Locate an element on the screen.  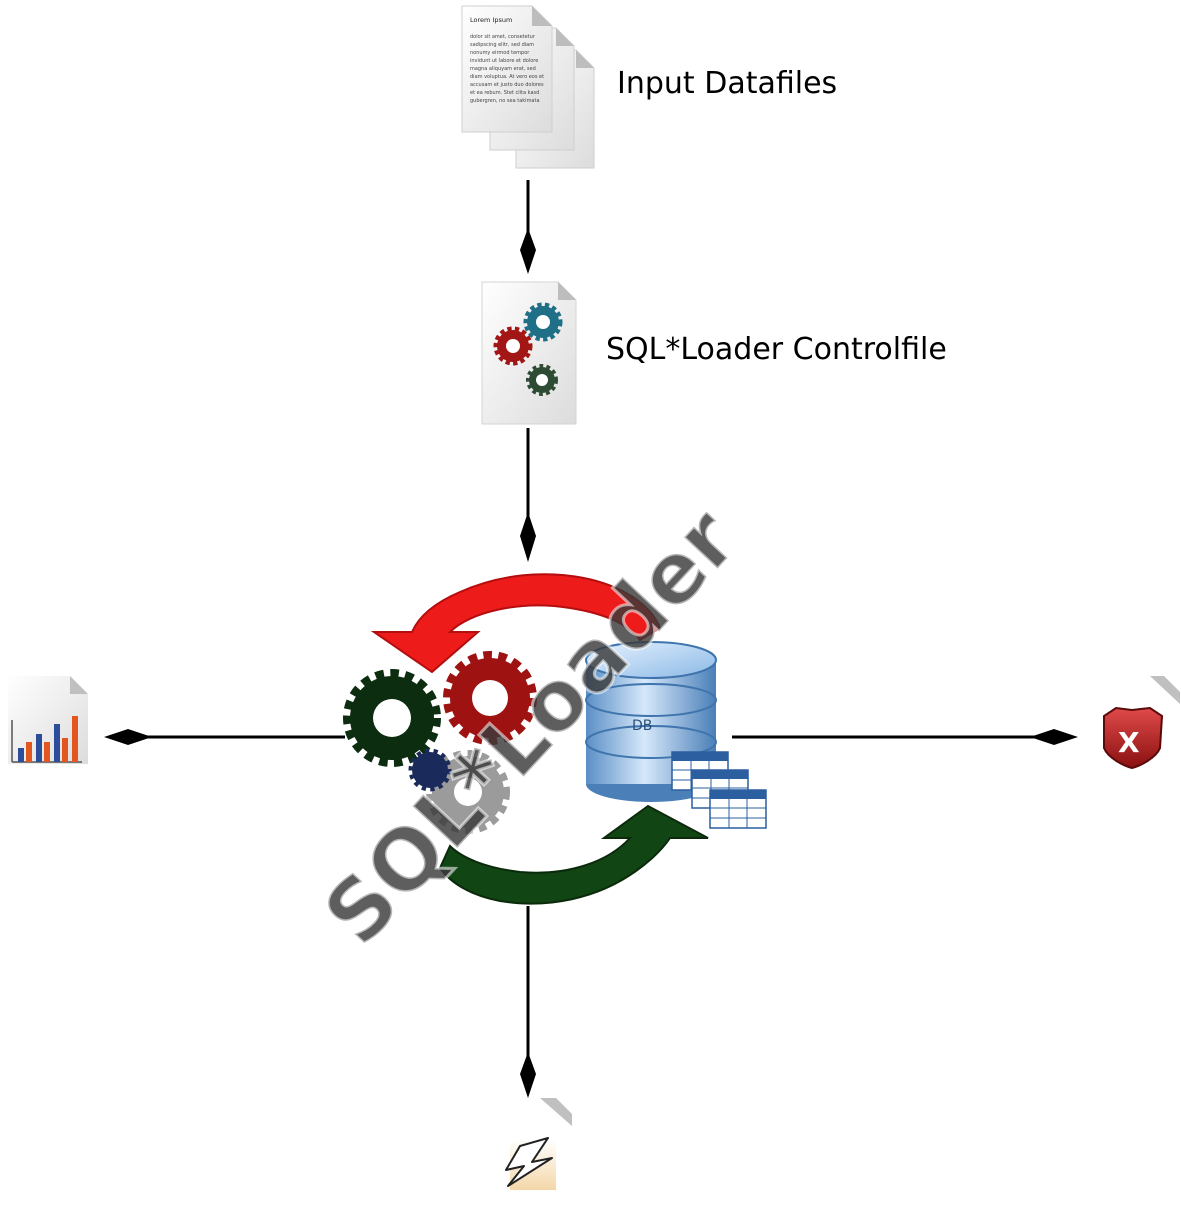
document-line: dolor sit amet, consetetur is located at coordinates (503, 37).